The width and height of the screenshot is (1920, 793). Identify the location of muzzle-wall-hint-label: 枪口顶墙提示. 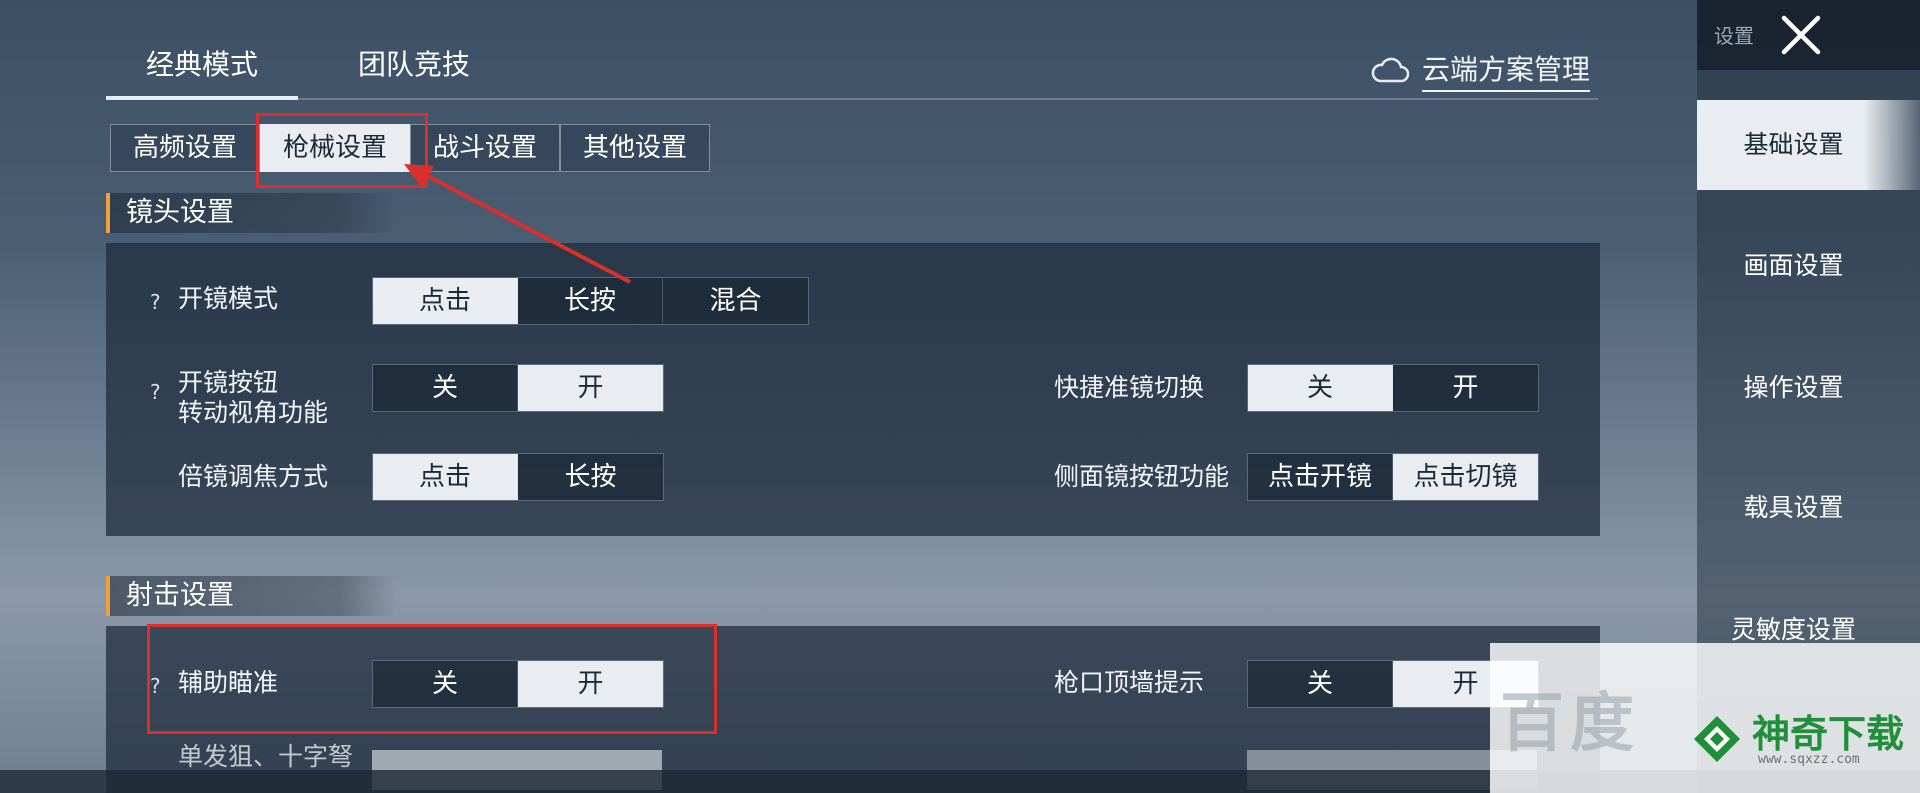
(1129, 682).